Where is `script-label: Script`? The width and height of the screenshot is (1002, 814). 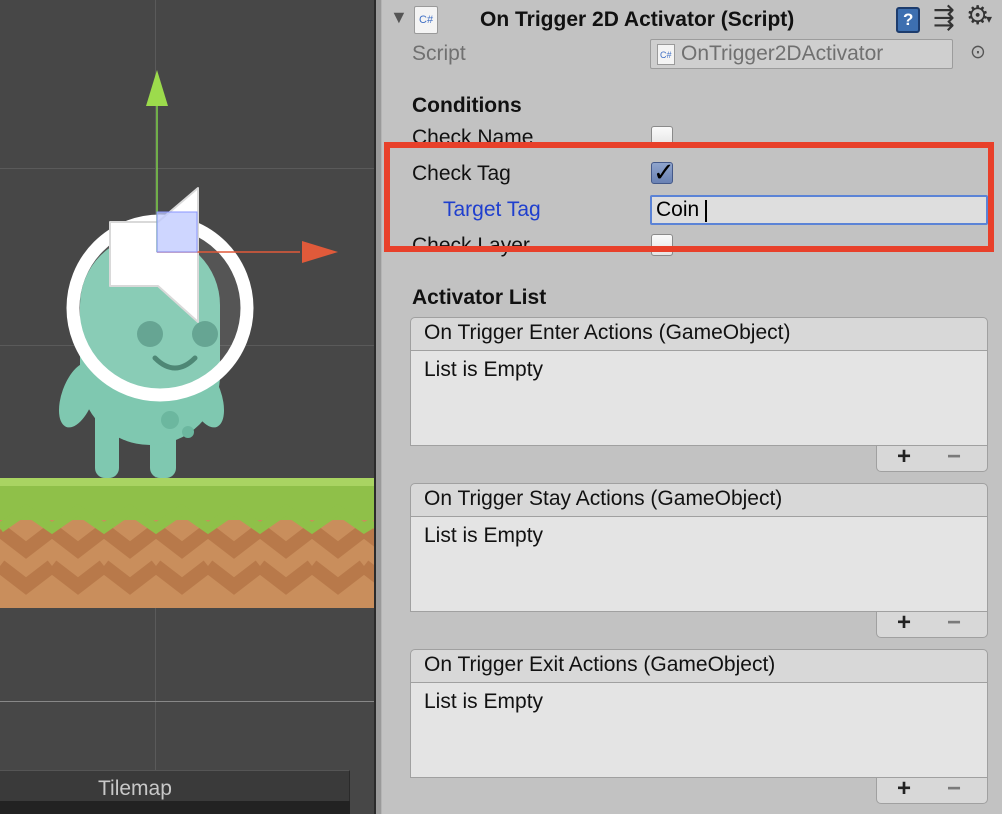 script-label: Script is located at coordinates (439, 53).